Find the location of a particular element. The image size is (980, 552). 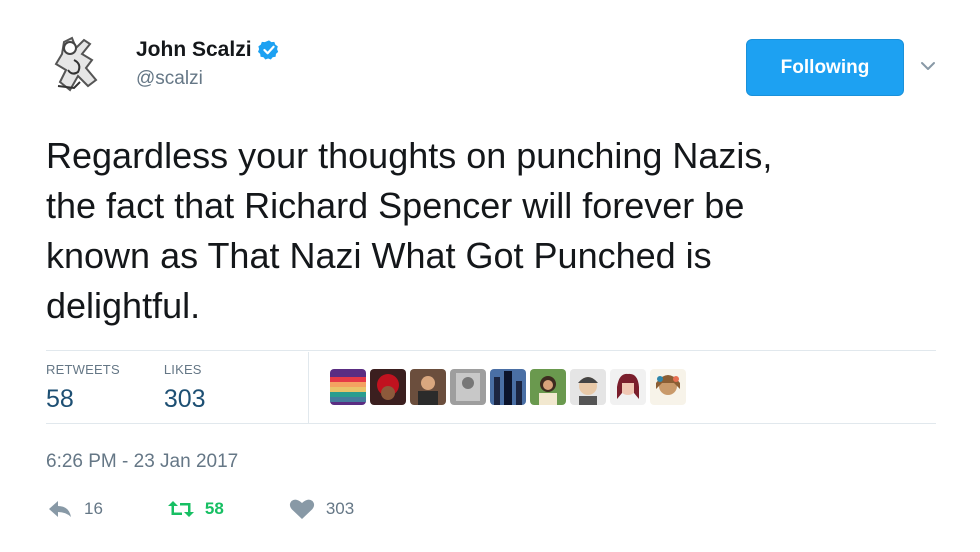

tweet-timestamp: 6:26 PM - 23 Jan 2017 is located at coordinates (142, 462).